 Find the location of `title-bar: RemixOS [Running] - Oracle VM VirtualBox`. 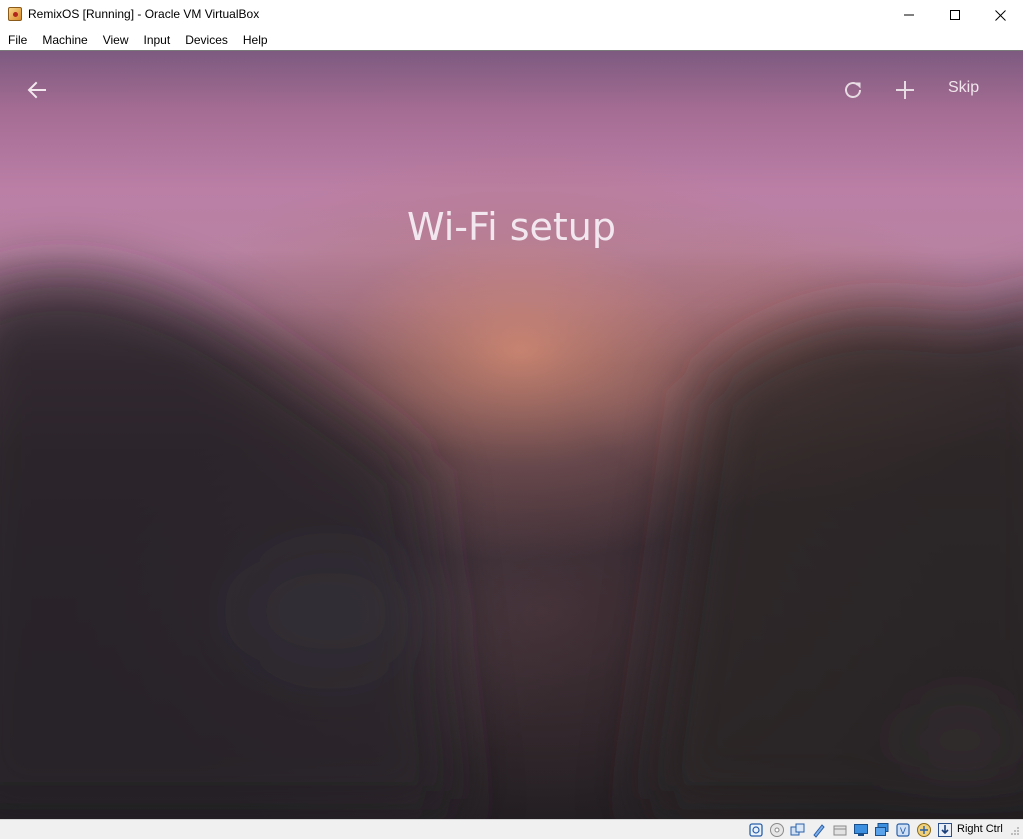

title-bar: RemixOS [Running] - Oracle VM VirtualBox is located at coordinates (511, 15).